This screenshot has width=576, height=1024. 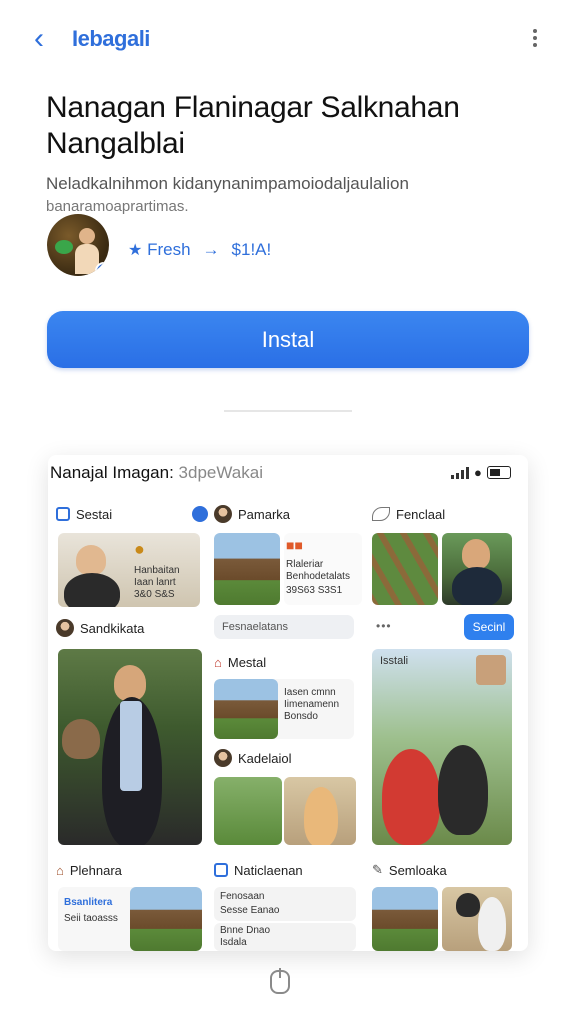 What do you see at coordinates (218, 662) in the screenshot?
I see `home-icon: ⌂` at bounding box center [218, 662].